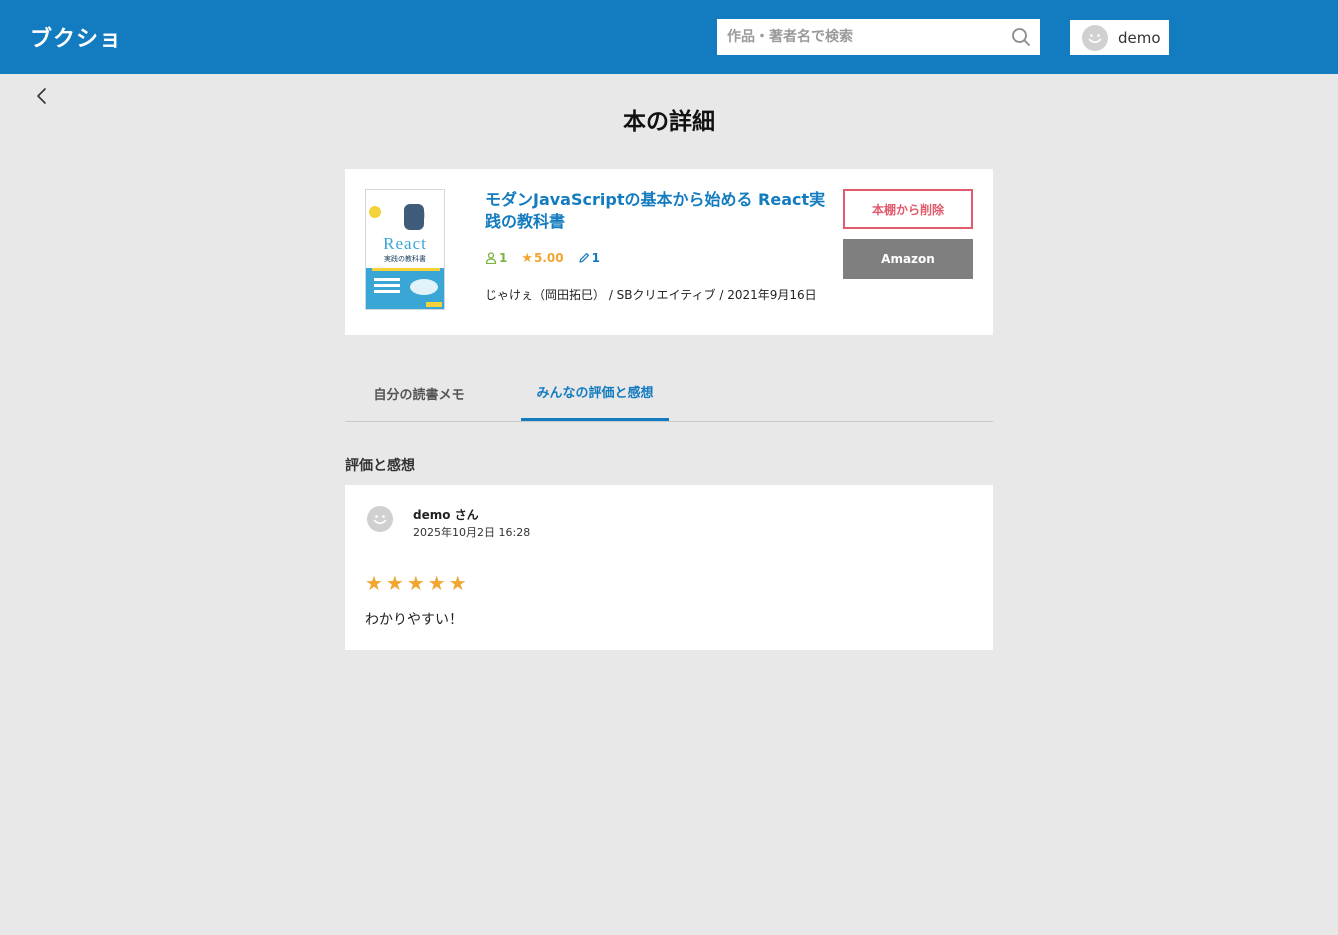 This screenshot has height=935, width=1338. I want to click on search-input, so click(857, 37).